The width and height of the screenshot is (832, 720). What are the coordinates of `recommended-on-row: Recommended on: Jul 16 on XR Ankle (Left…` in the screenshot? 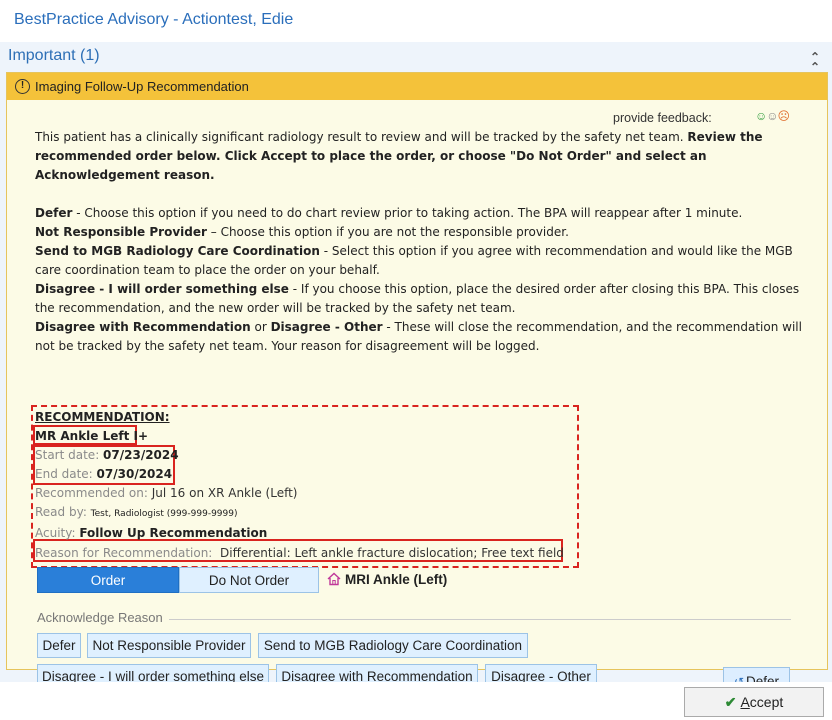 It's located at (166, 493).